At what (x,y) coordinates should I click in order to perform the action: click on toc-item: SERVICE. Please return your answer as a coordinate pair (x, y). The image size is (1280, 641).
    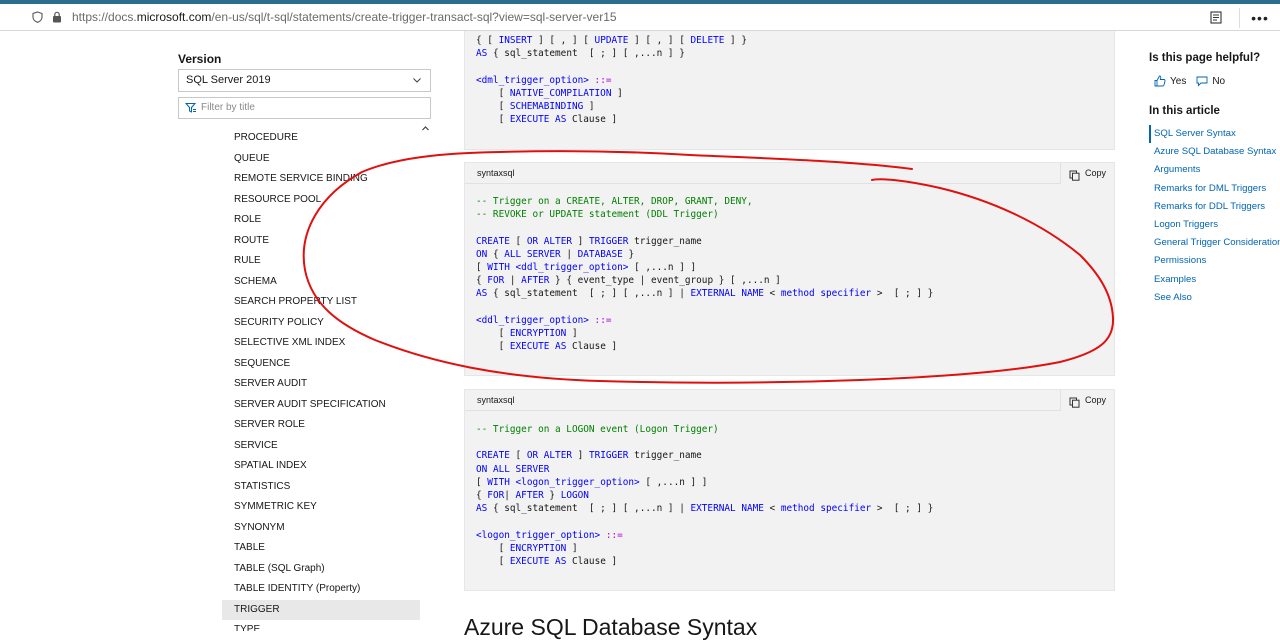
    Looking at the image, I should click on (321, 446).